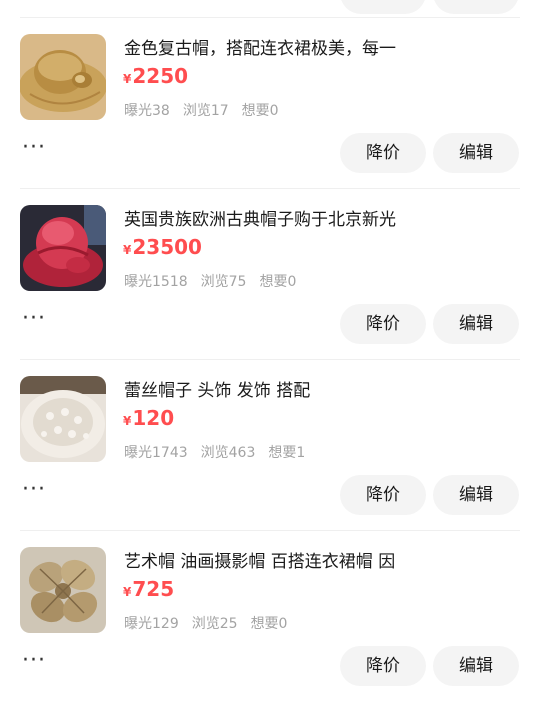  What do you see at coordinates (160, 76) in the screenshot?
I see `price-value: 2250` at bounding box center [160, 76].